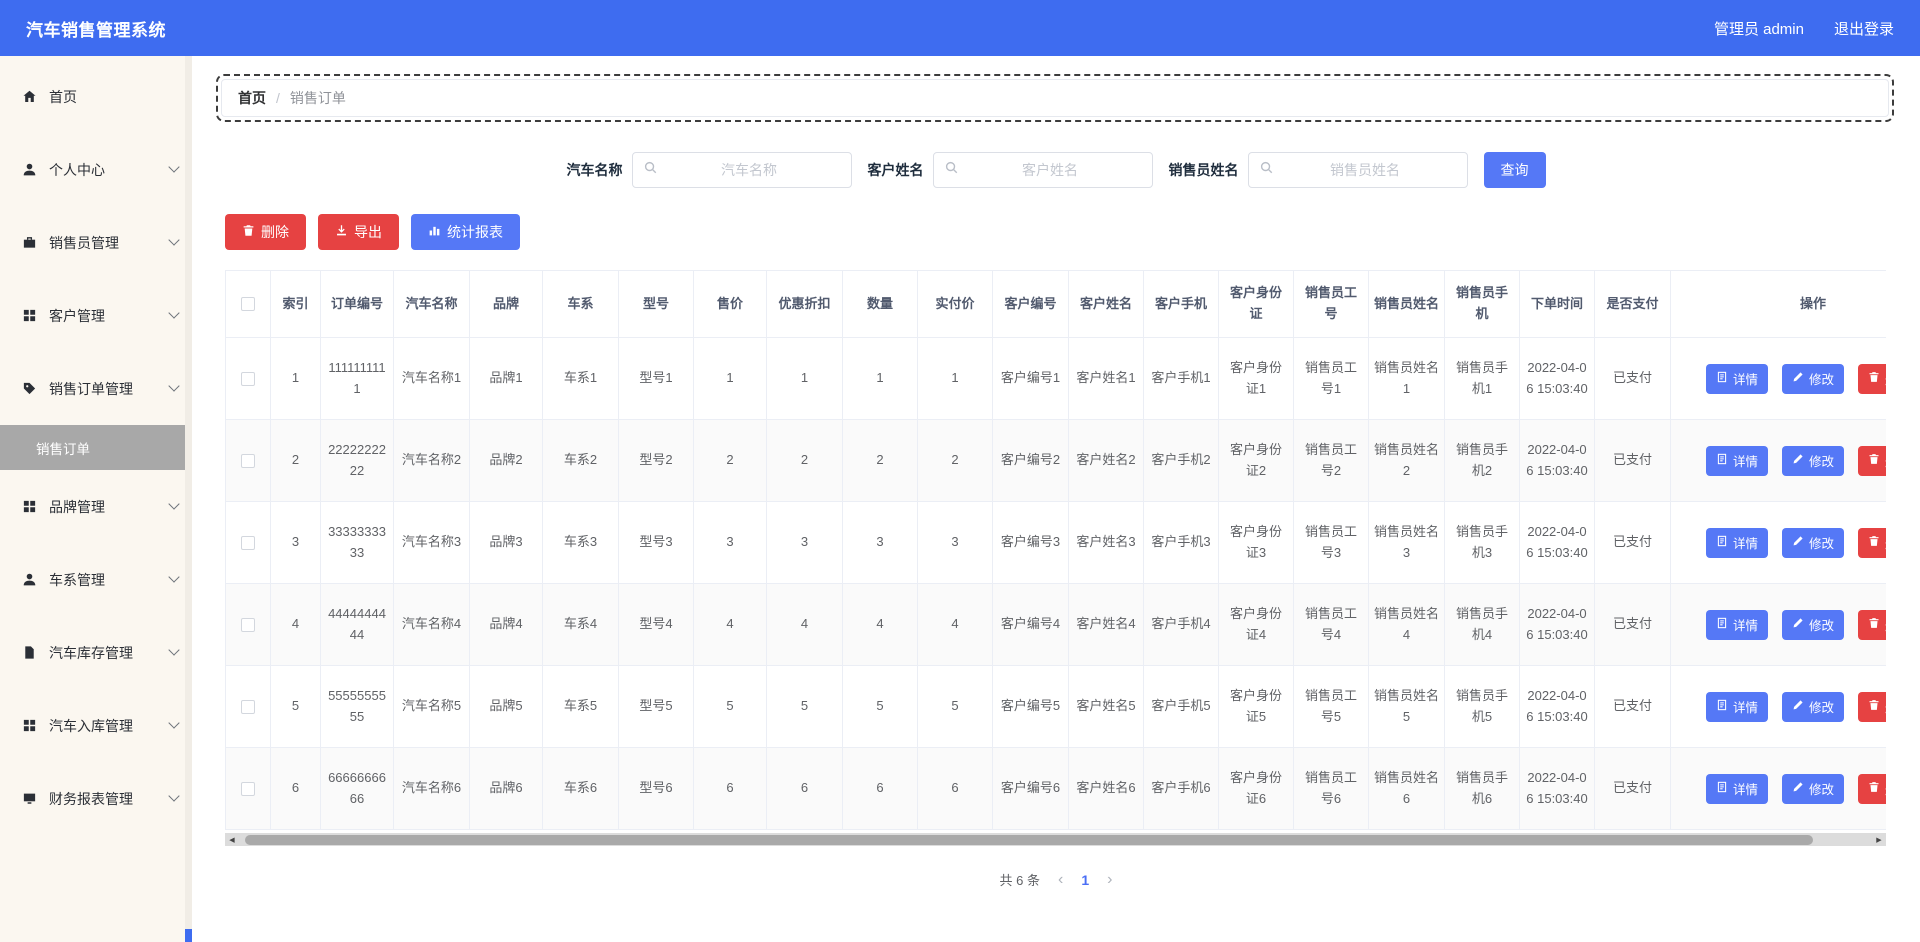 This screenshot has height=942, width=1920. I want to click on sidebar-item-8: 汽车入库管理, so click(96, 725).